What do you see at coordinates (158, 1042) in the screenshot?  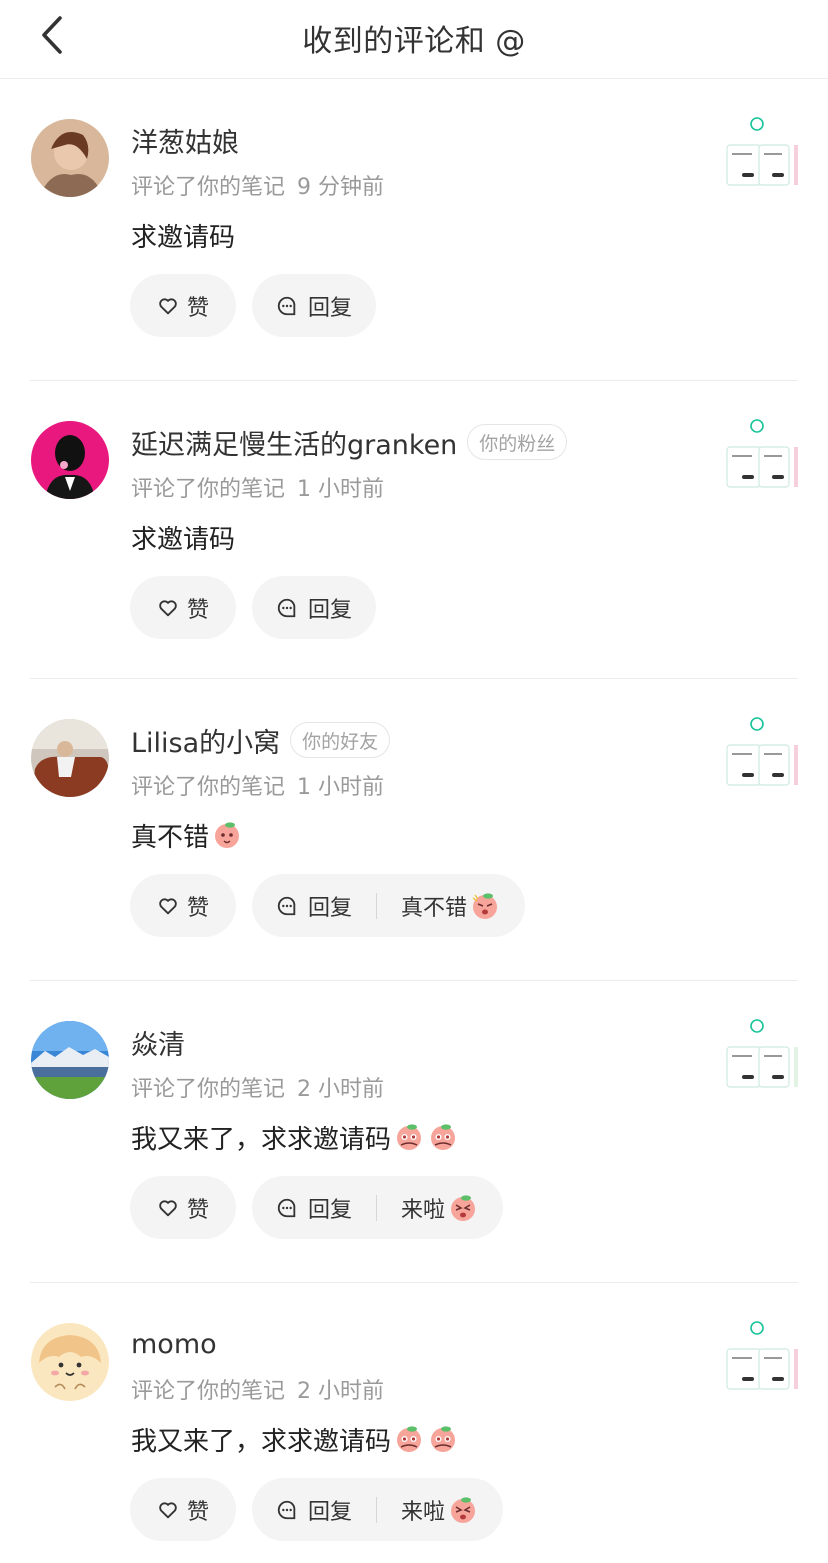 I see `user-name: 焱清` at bounding box center [158, 1042].